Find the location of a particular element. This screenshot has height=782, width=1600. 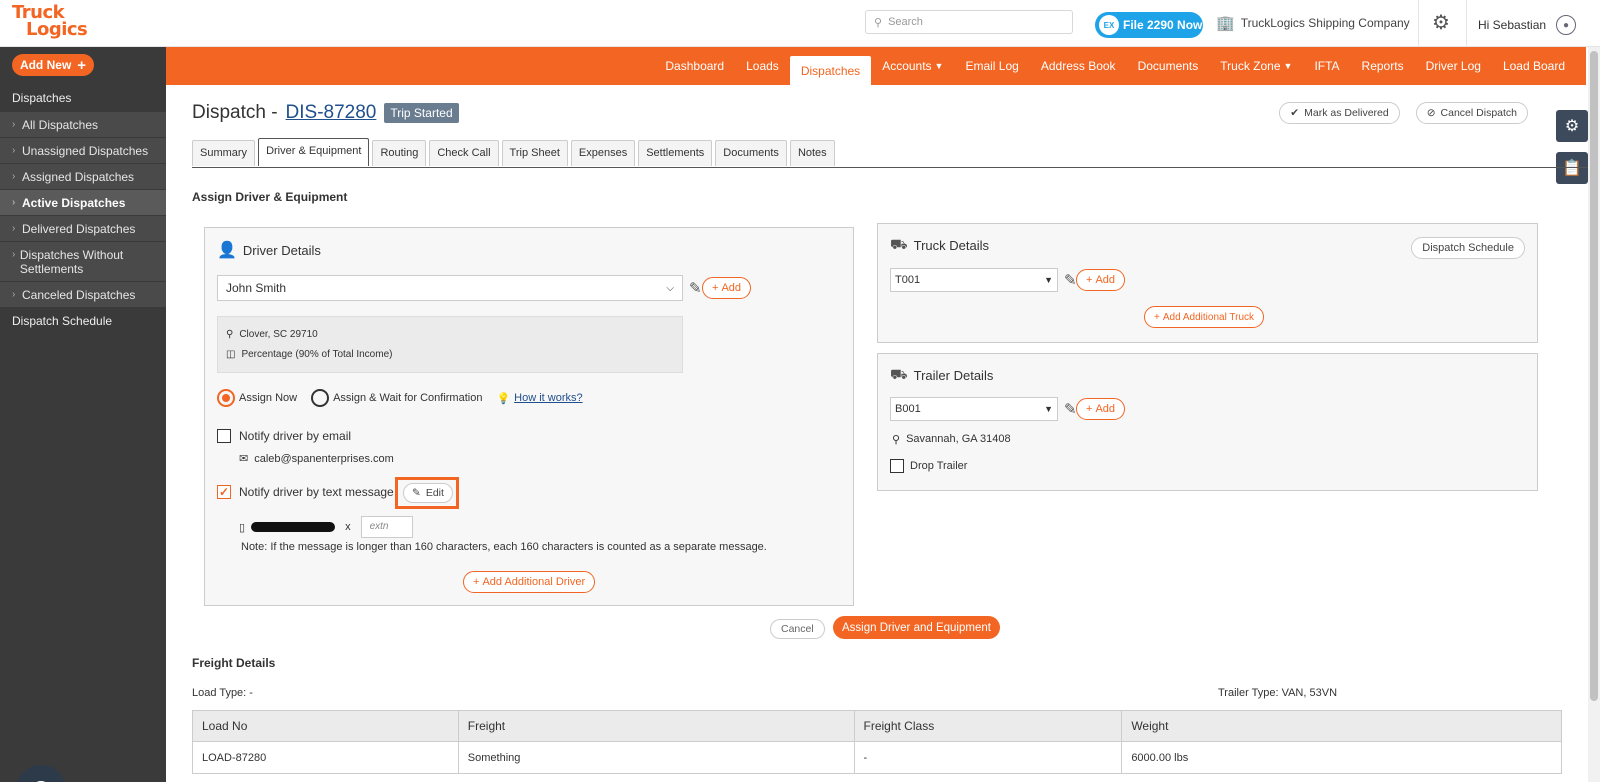

ban-icon: ⊘ is located at coordinates (1431, 113).